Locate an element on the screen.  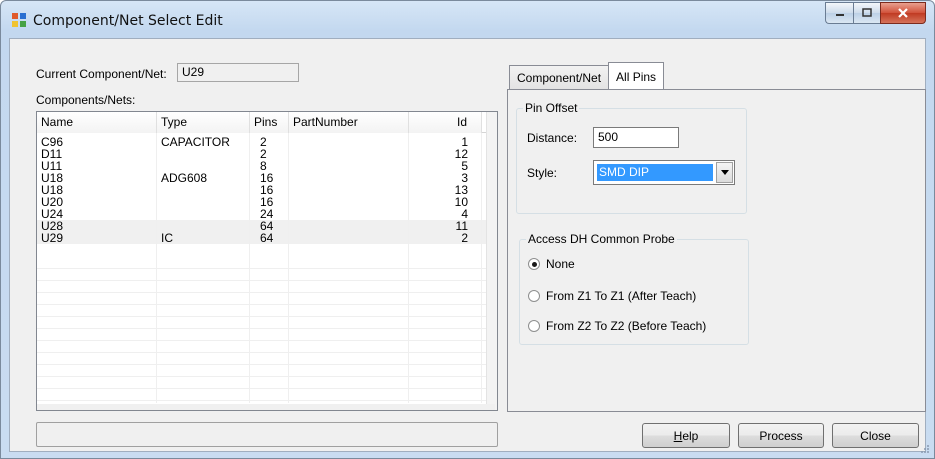
radio-none-indicator is located at coordinates (534, 264).